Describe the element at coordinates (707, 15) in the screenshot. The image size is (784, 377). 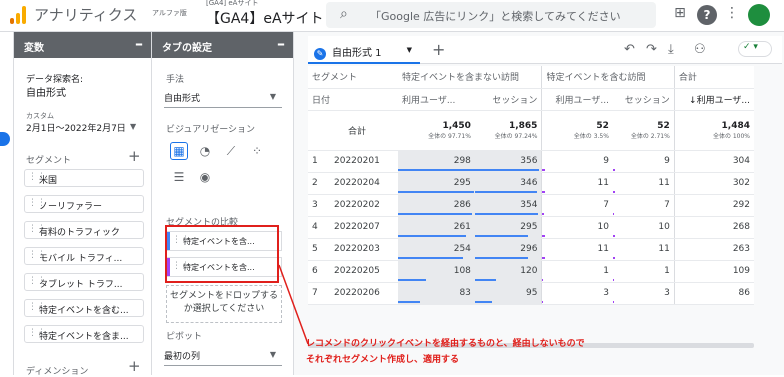
I see `help-icon: ?` at that location.